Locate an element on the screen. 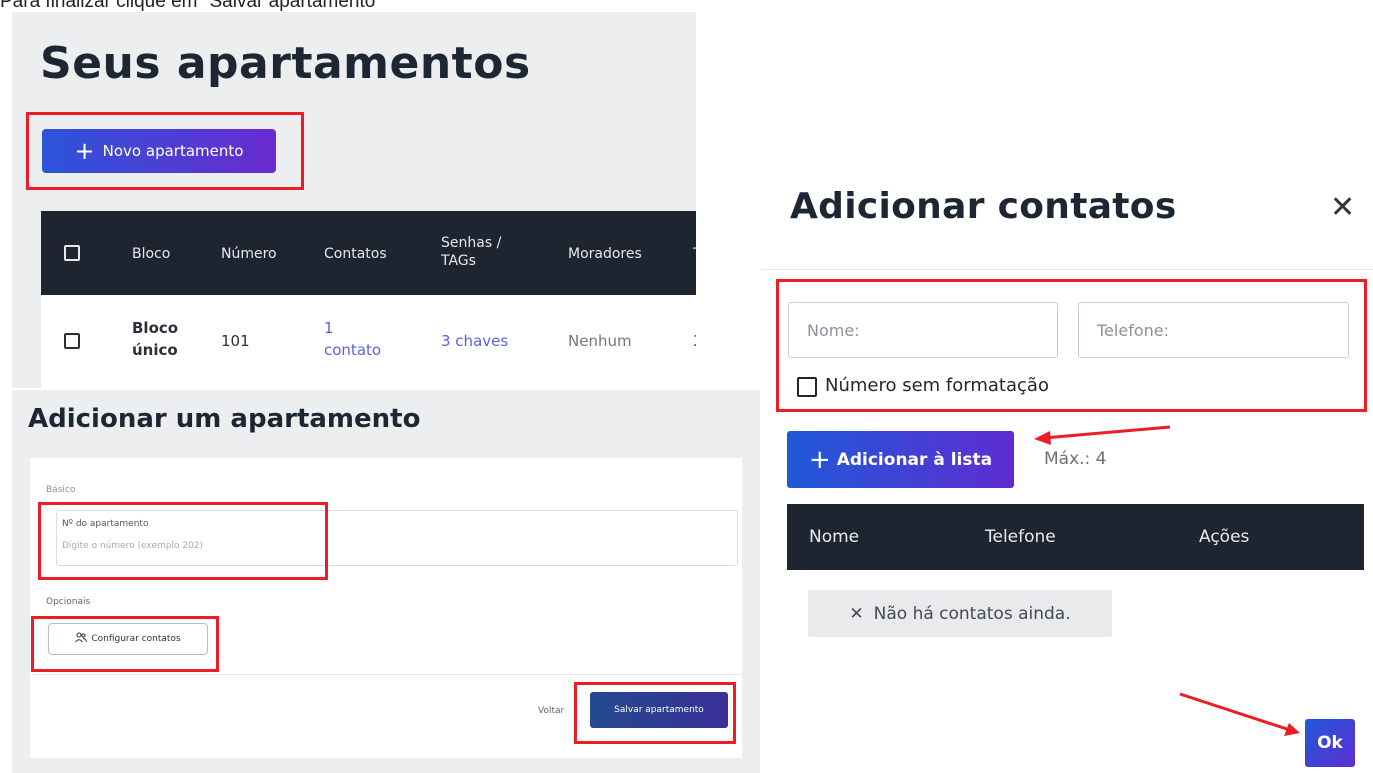  arrow-add-to-list is located at coordinates (1107, 432).